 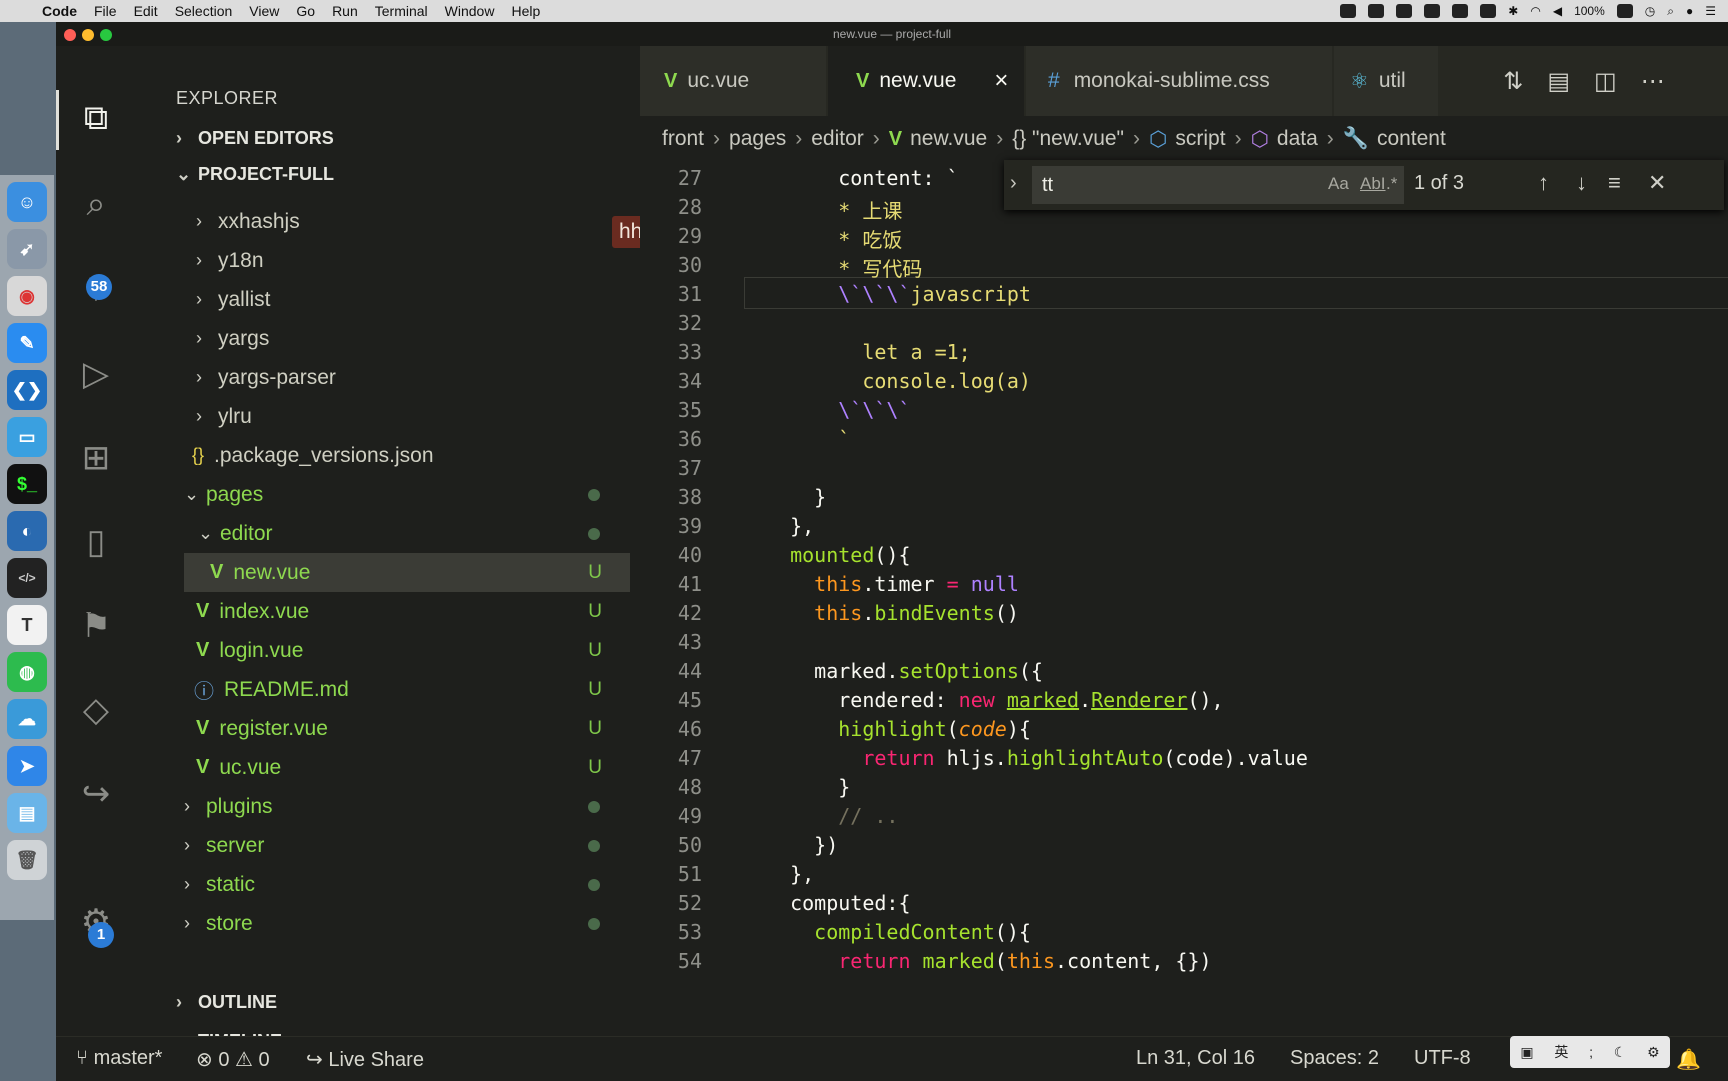 I want to click on tab-new-vue: Vnew.vue ×, so click(x=926, y=81).